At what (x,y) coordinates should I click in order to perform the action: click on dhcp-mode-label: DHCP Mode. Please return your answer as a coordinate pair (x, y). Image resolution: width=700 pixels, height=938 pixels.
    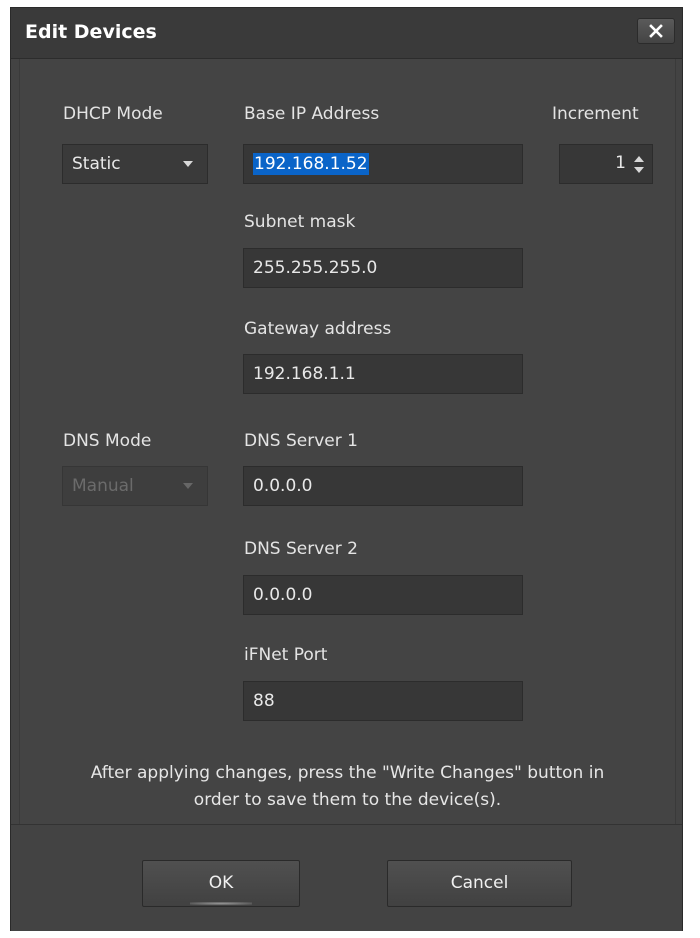
    Looking at the image, I should click on (113, 114).